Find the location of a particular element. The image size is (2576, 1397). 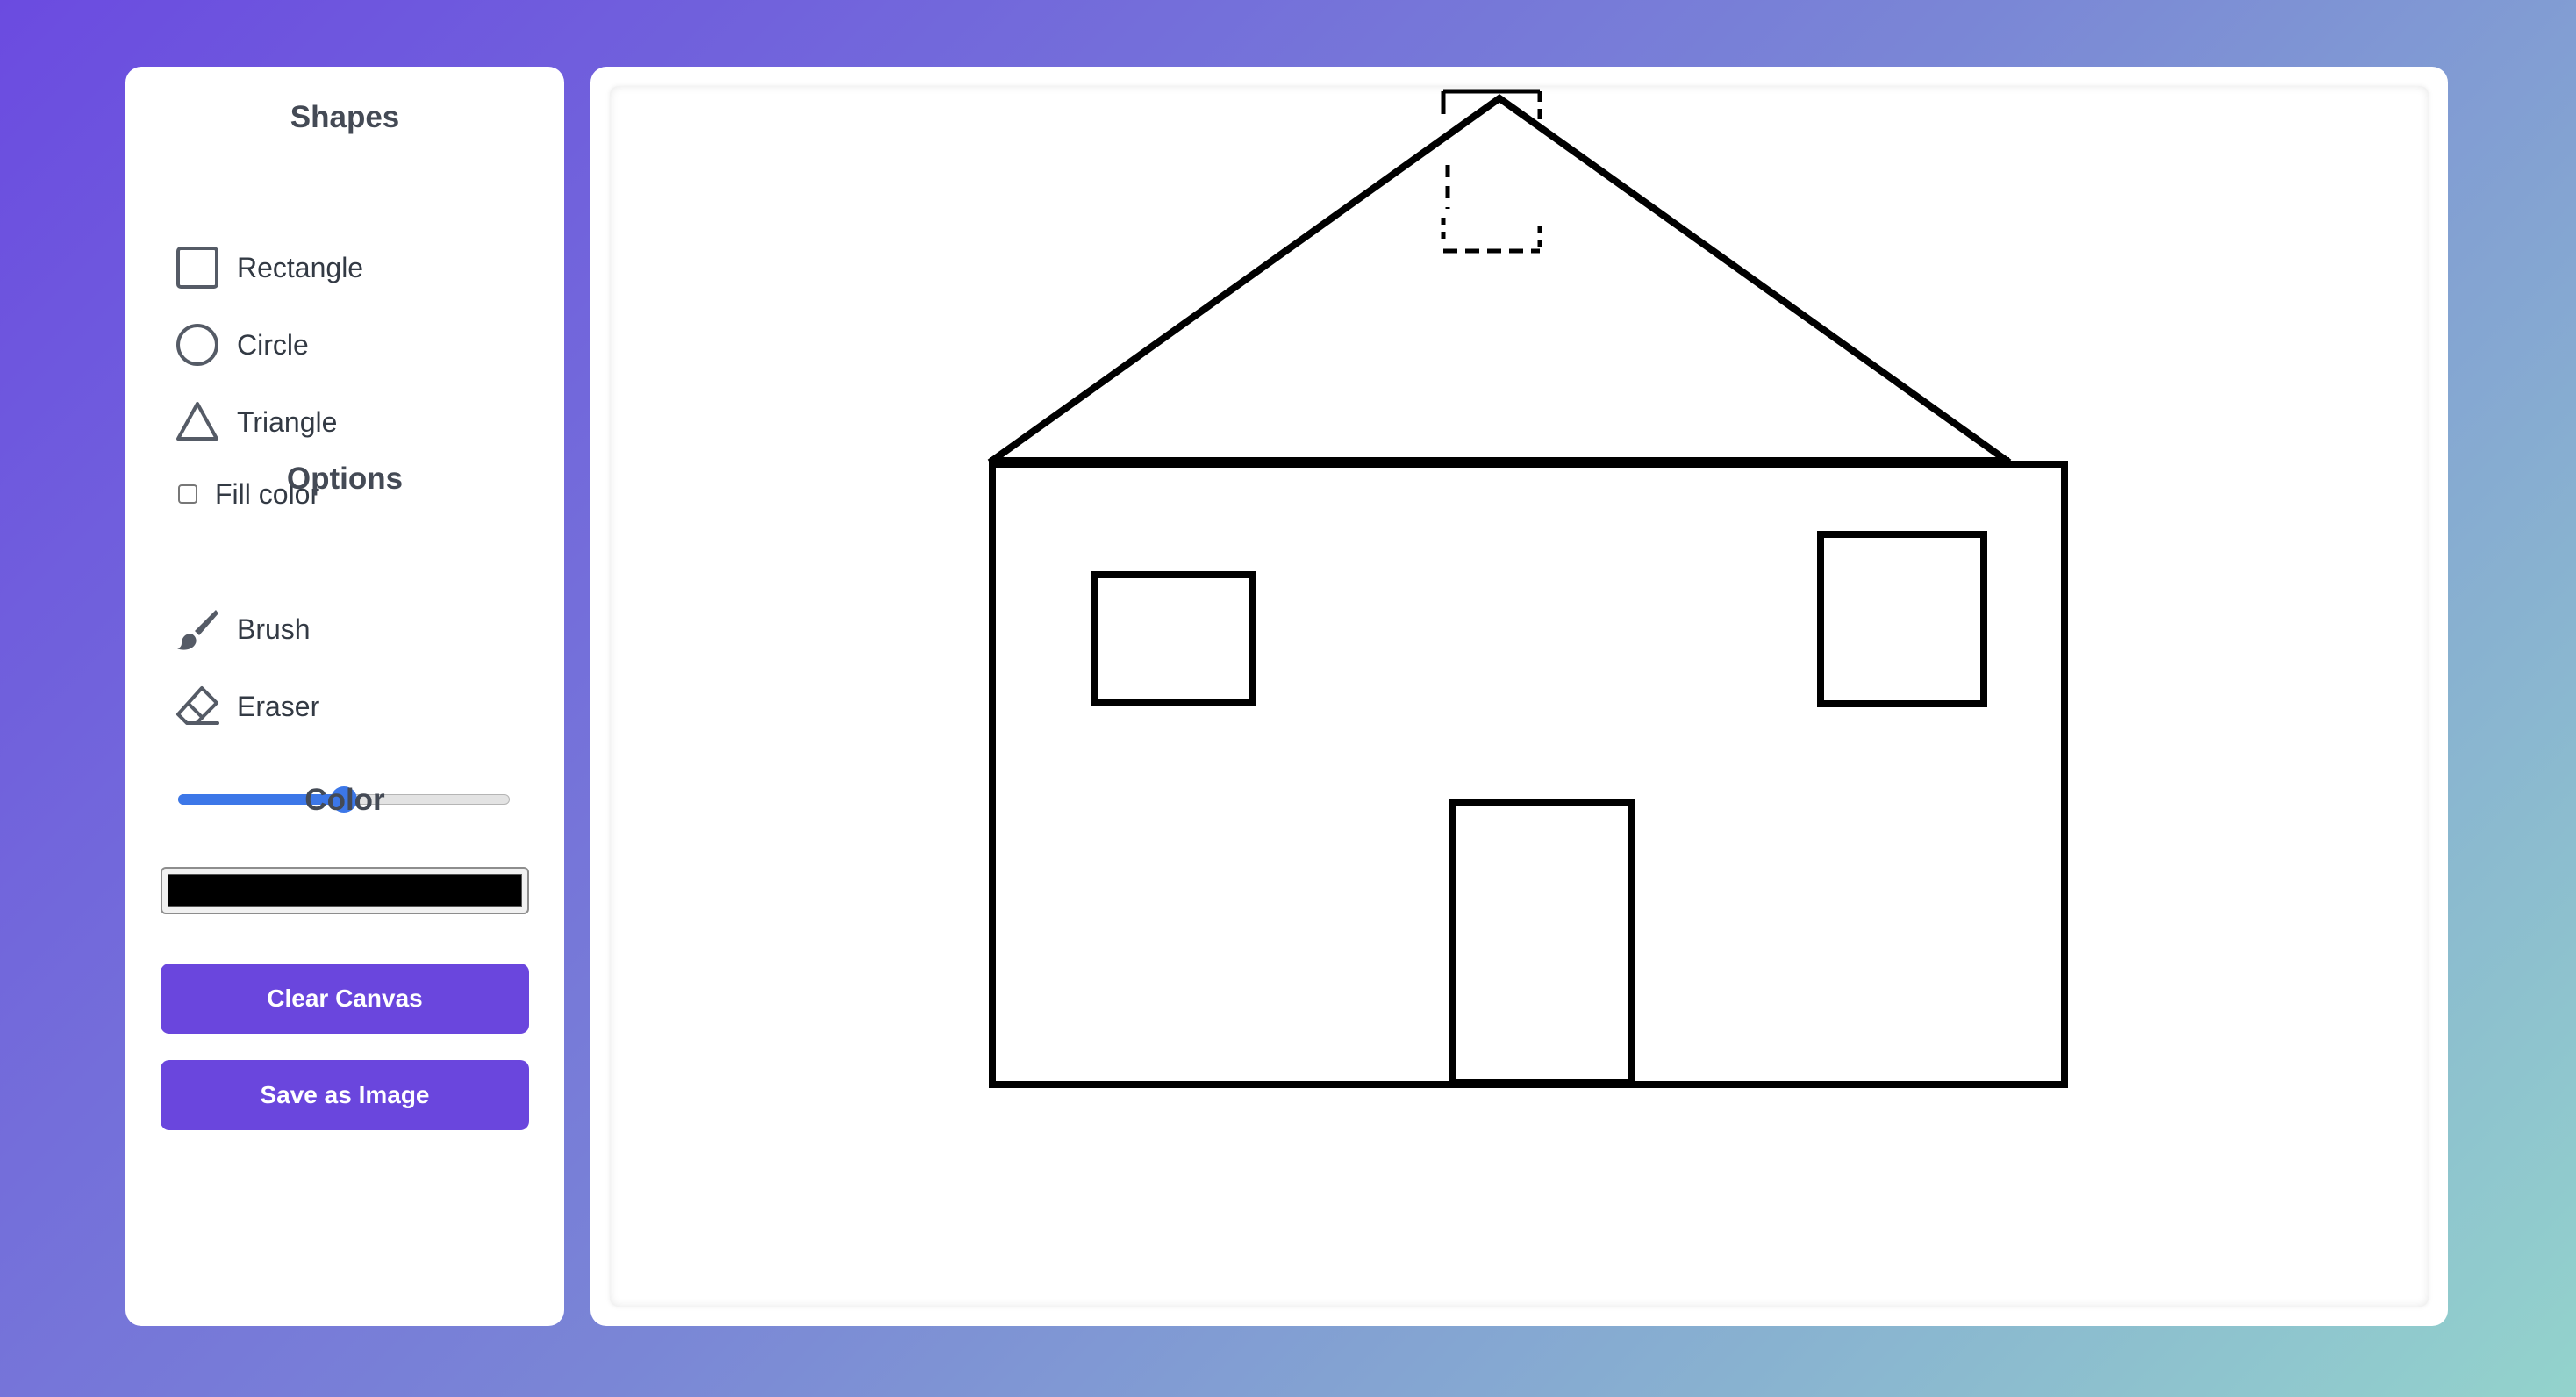

circle-tool: Circle is located at coordinates (242, 345).